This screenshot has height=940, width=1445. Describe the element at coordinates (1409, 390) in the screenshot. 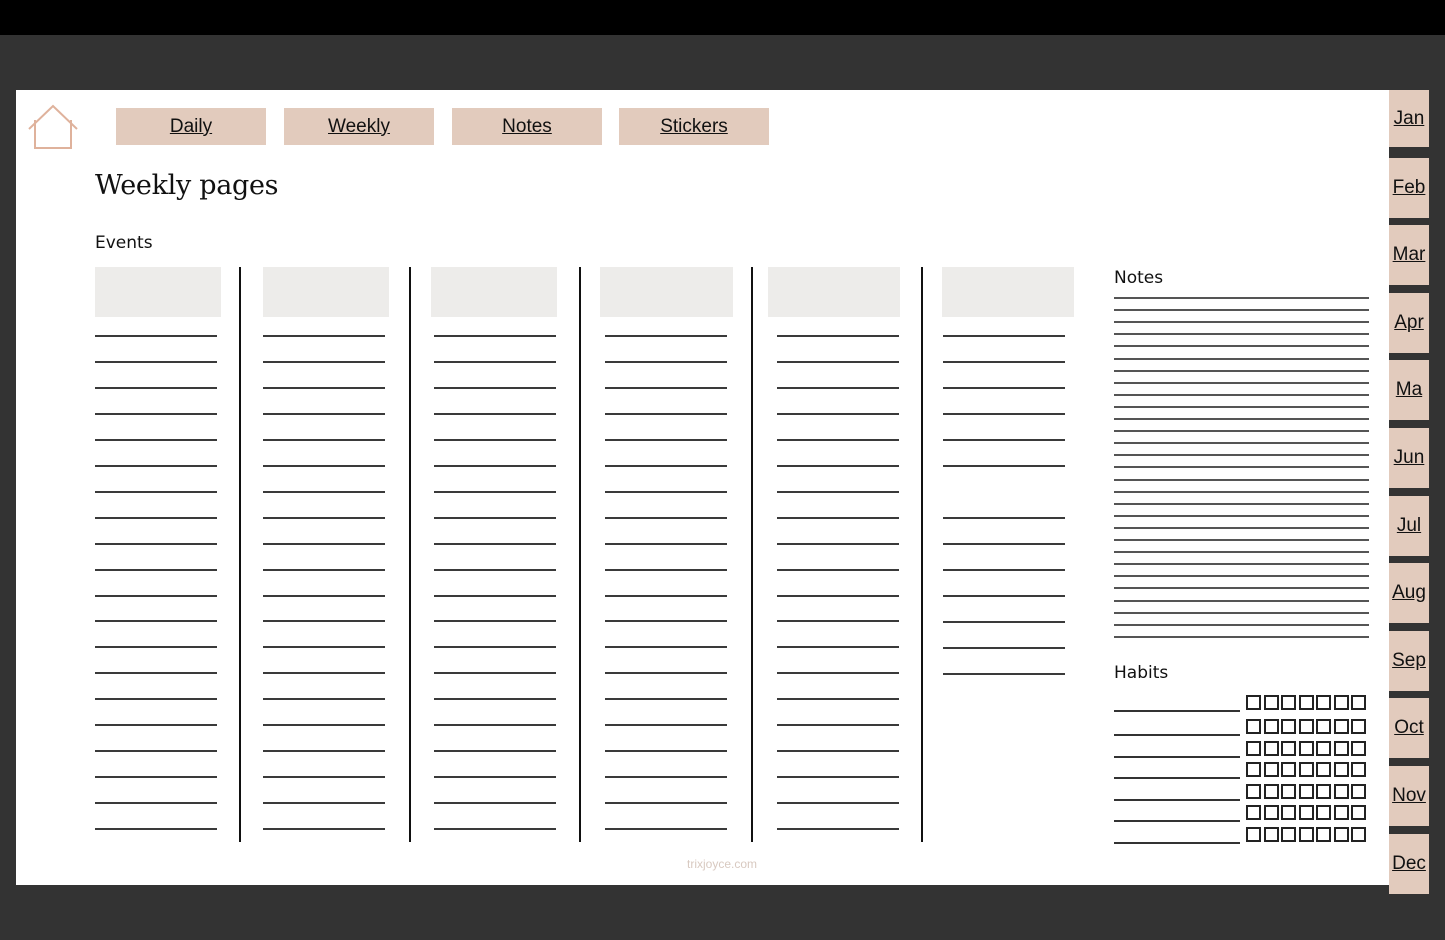

I see `month-tab-ma: Ma` at that location.